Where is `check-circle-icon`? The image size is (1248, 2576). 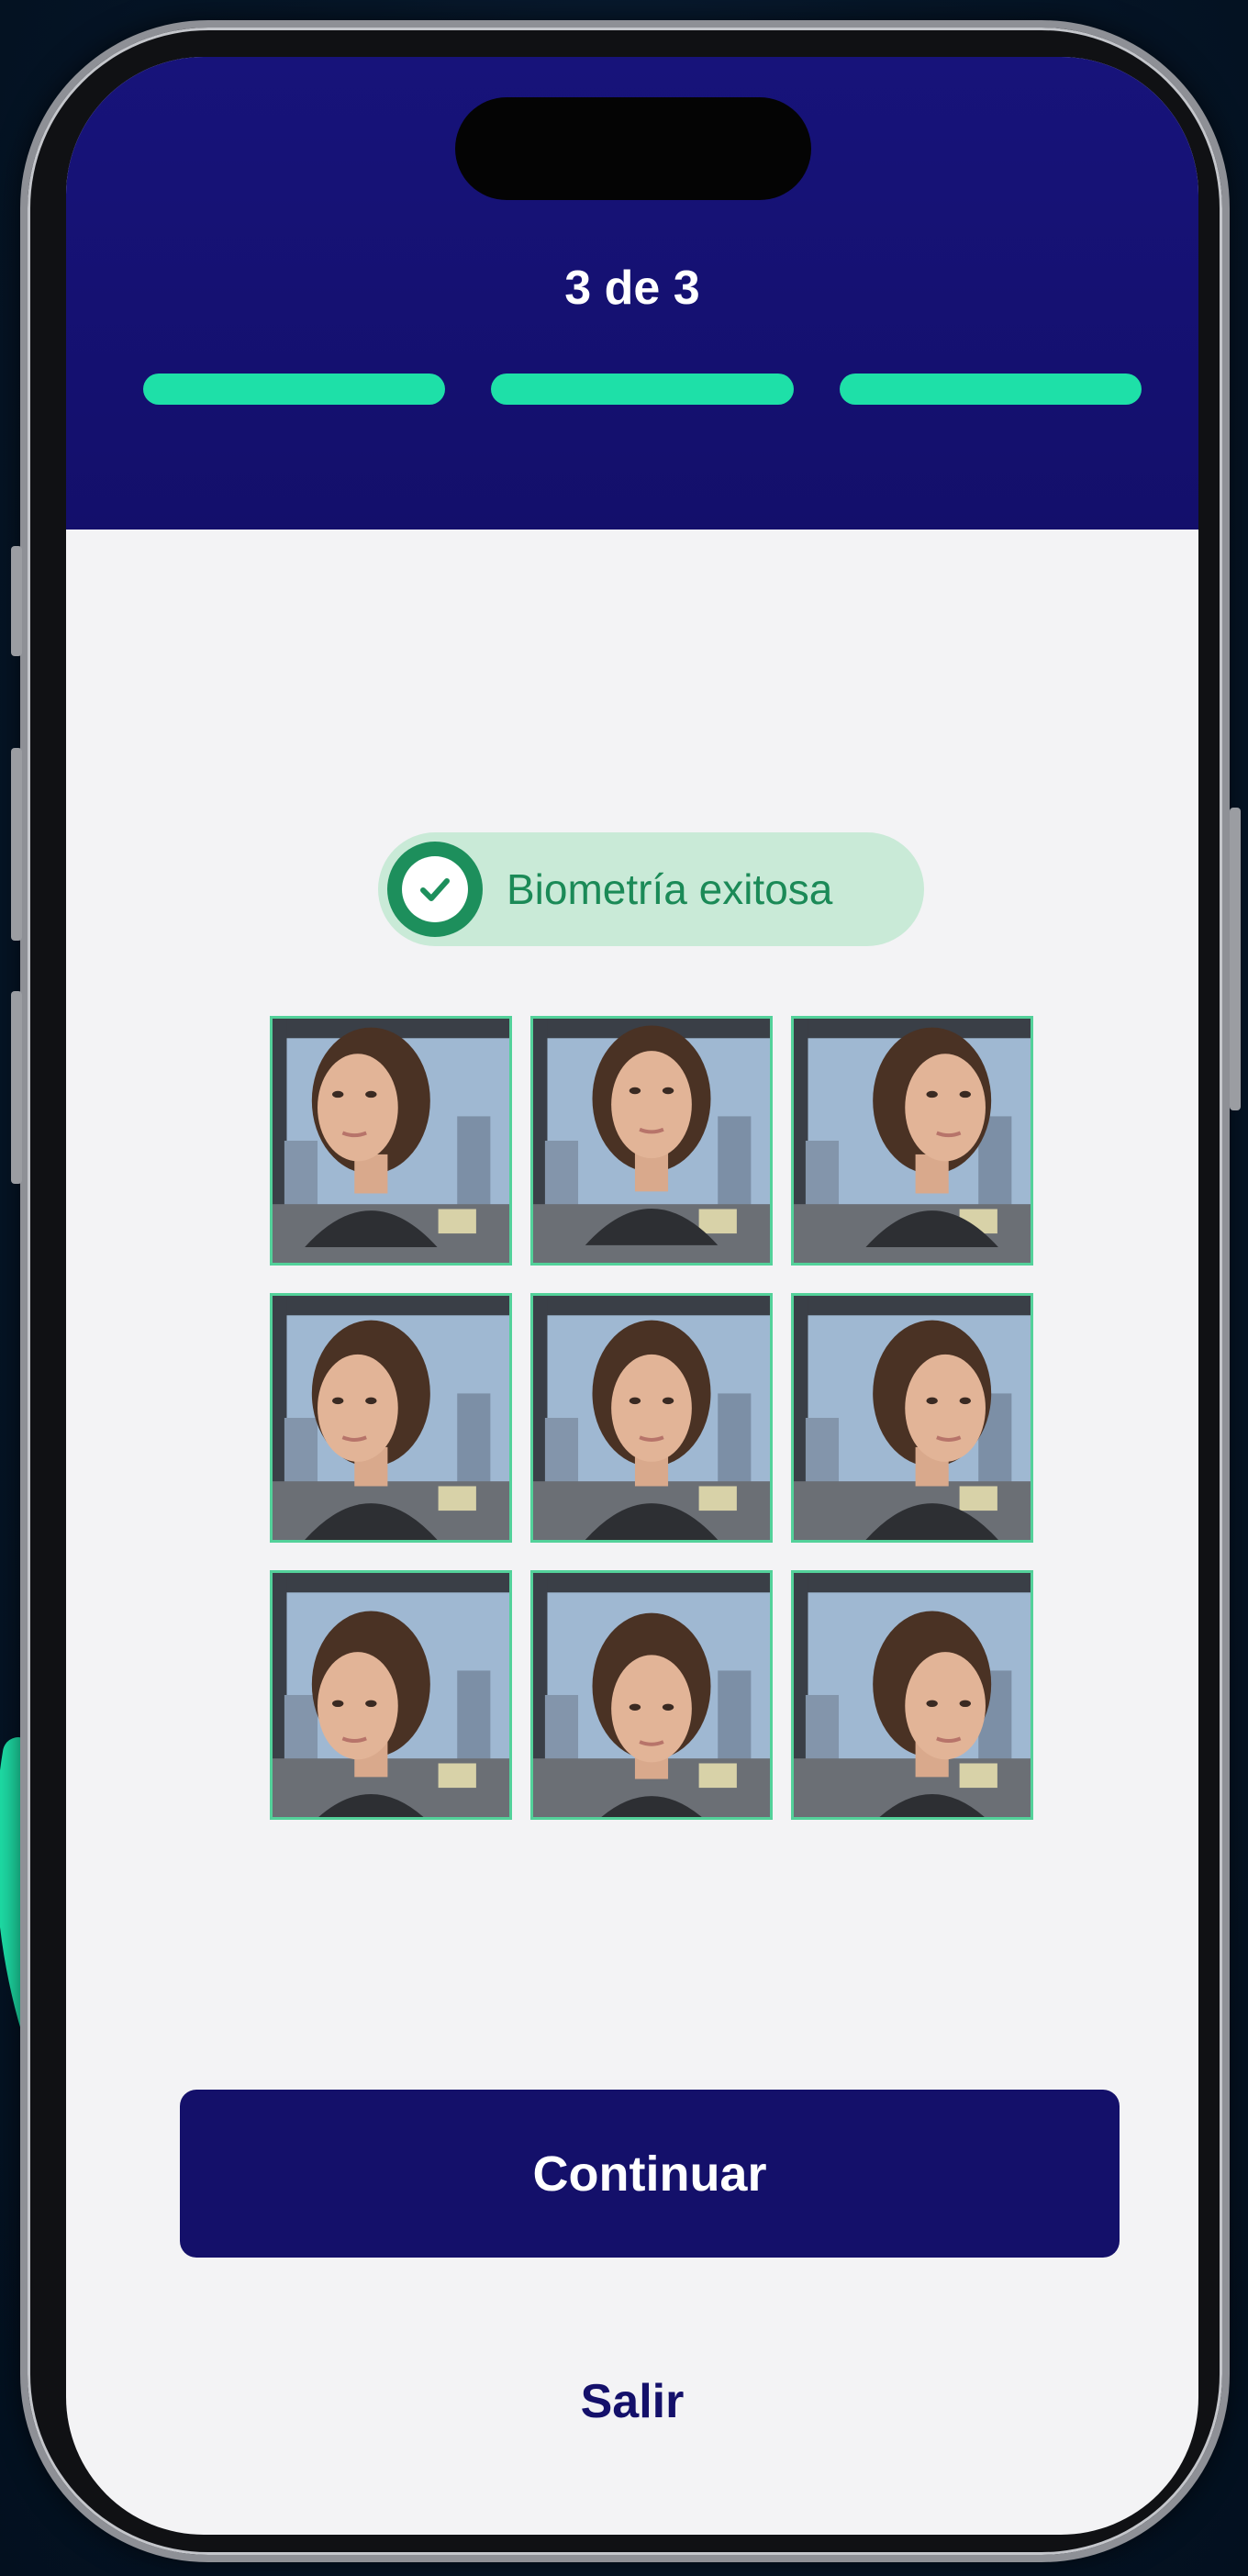
check-circle-icon is located at coordinates (435, 889).